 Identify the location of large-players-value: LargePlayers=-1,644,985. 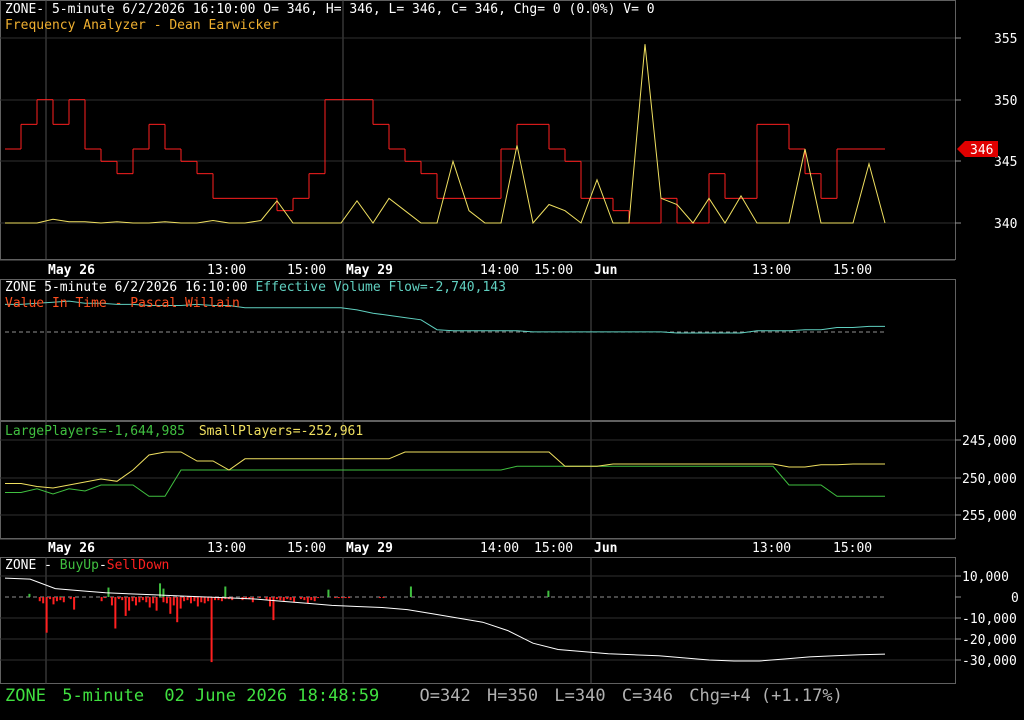
(95, 431).